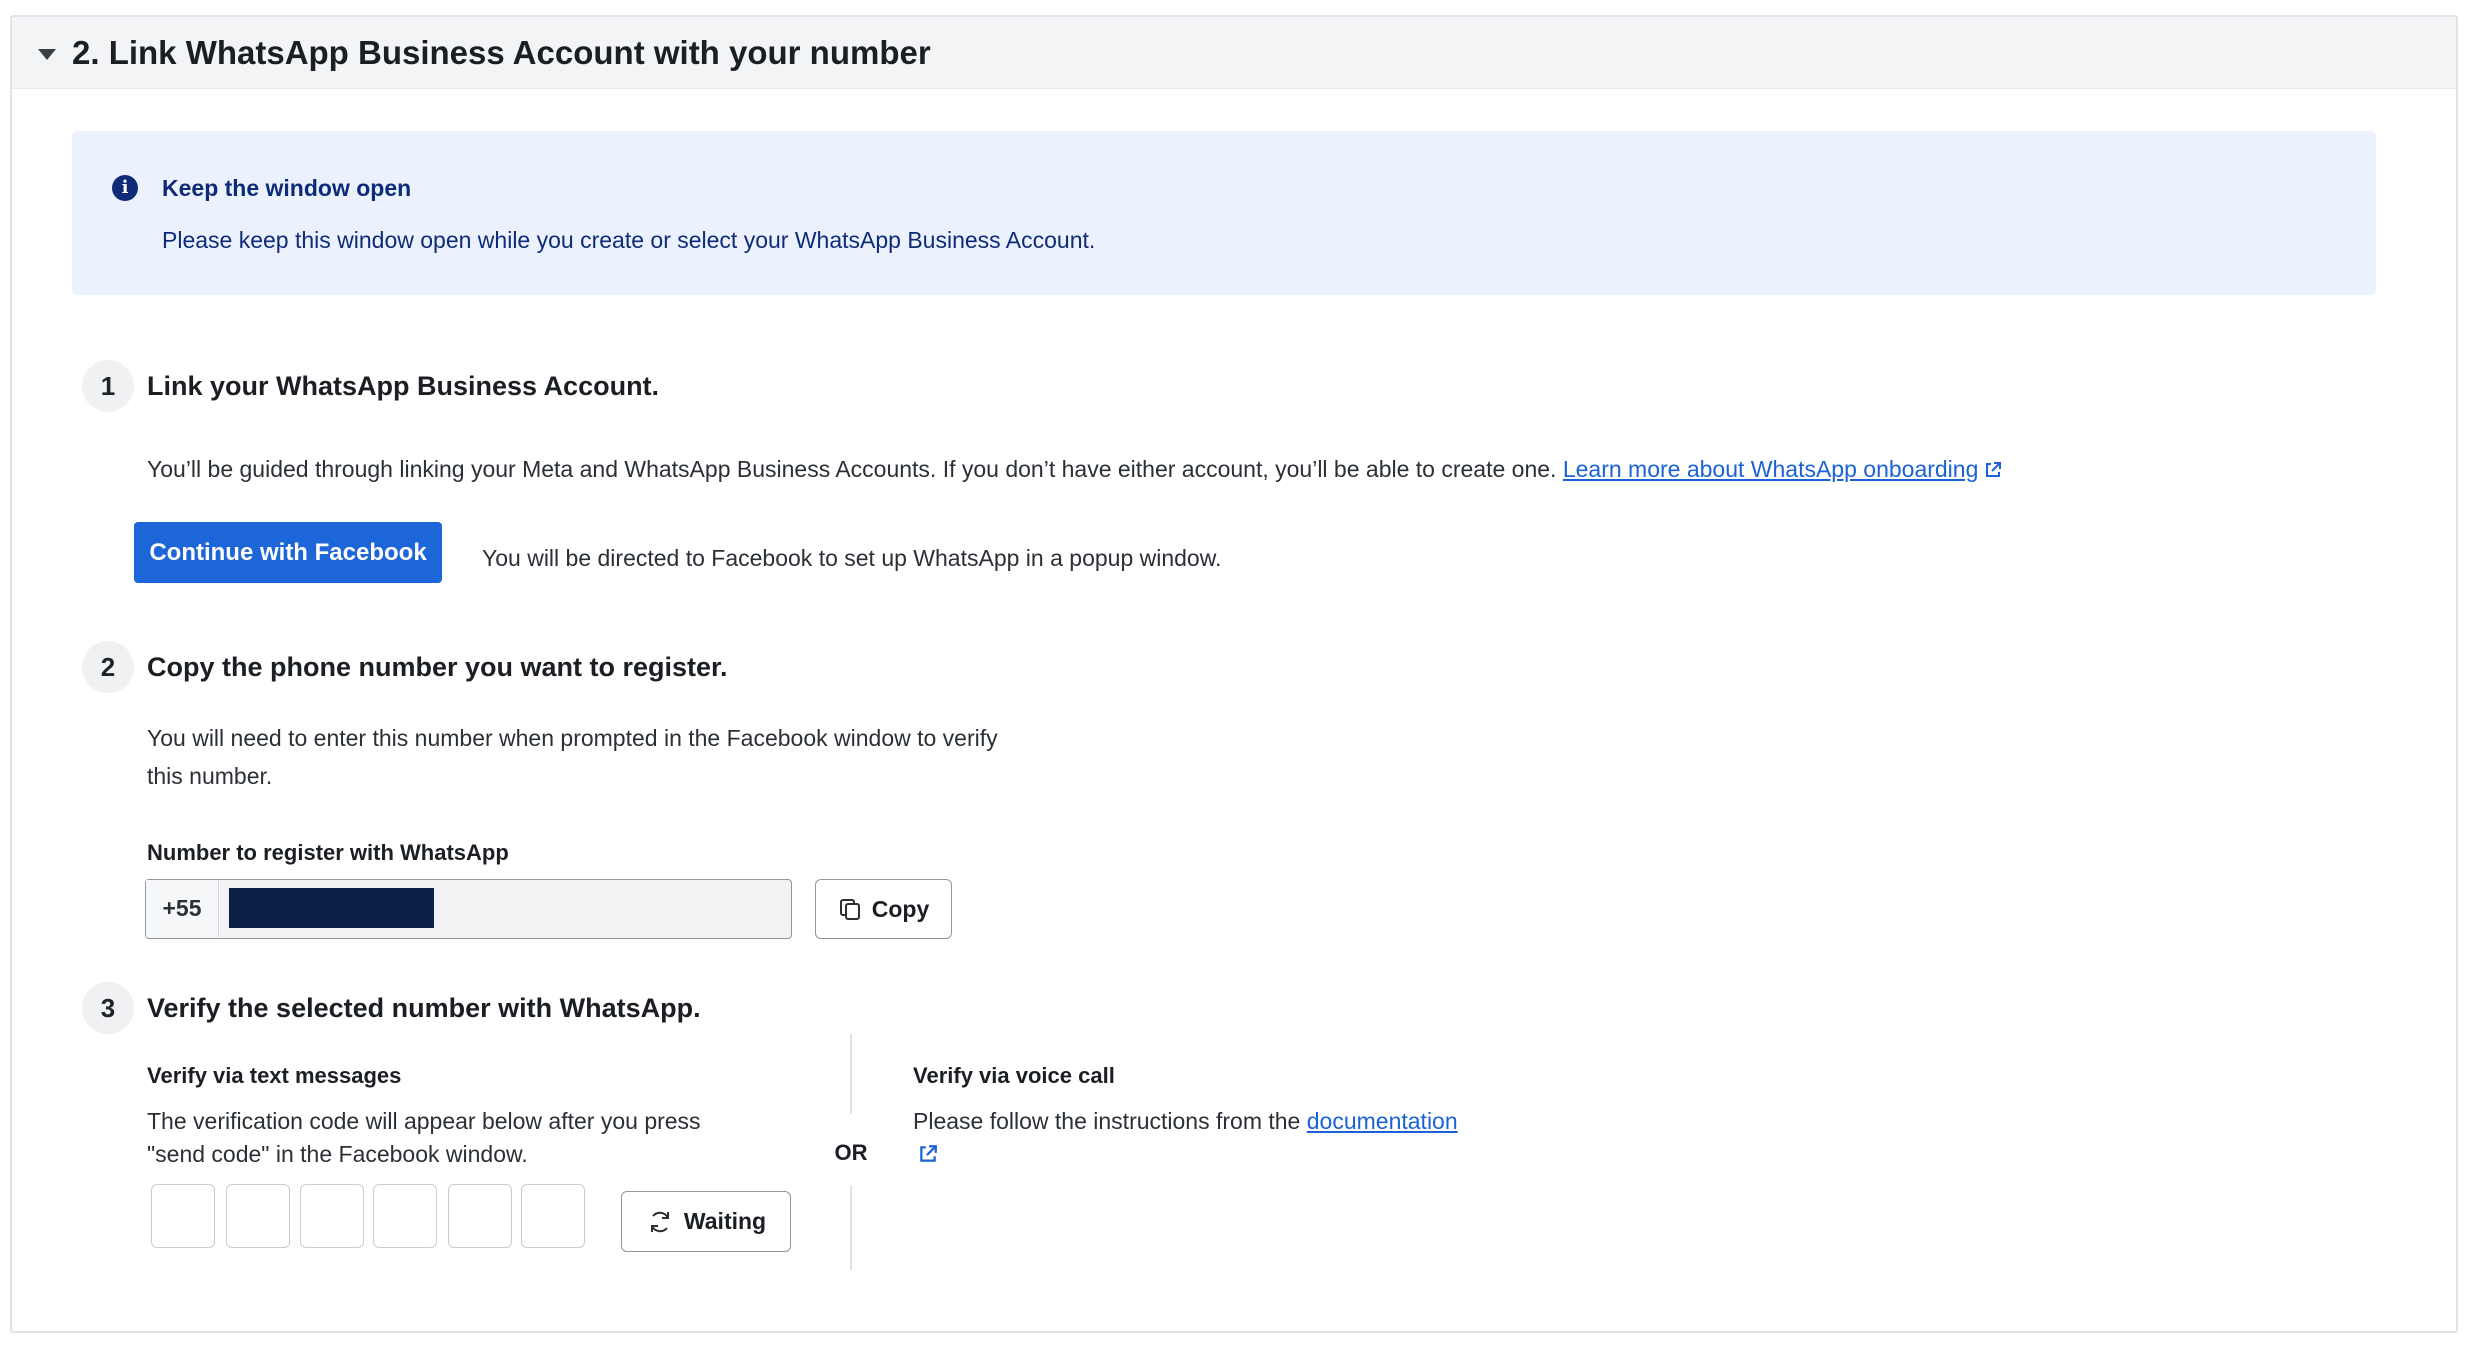 The image size is (2470, 1352). Describe the element at coordinates (725, 1221) in the screenshot. I see `waiting-label: Waiting` at that location.